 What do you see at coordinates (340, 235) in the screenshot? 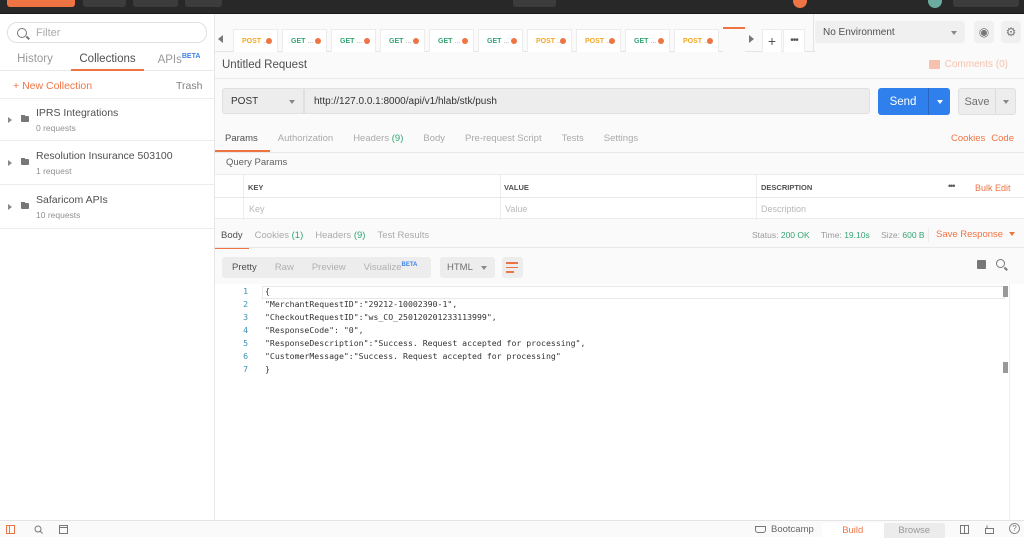
I see `tab-response-headers: Headers (9)` at bounding box center [340, 235].